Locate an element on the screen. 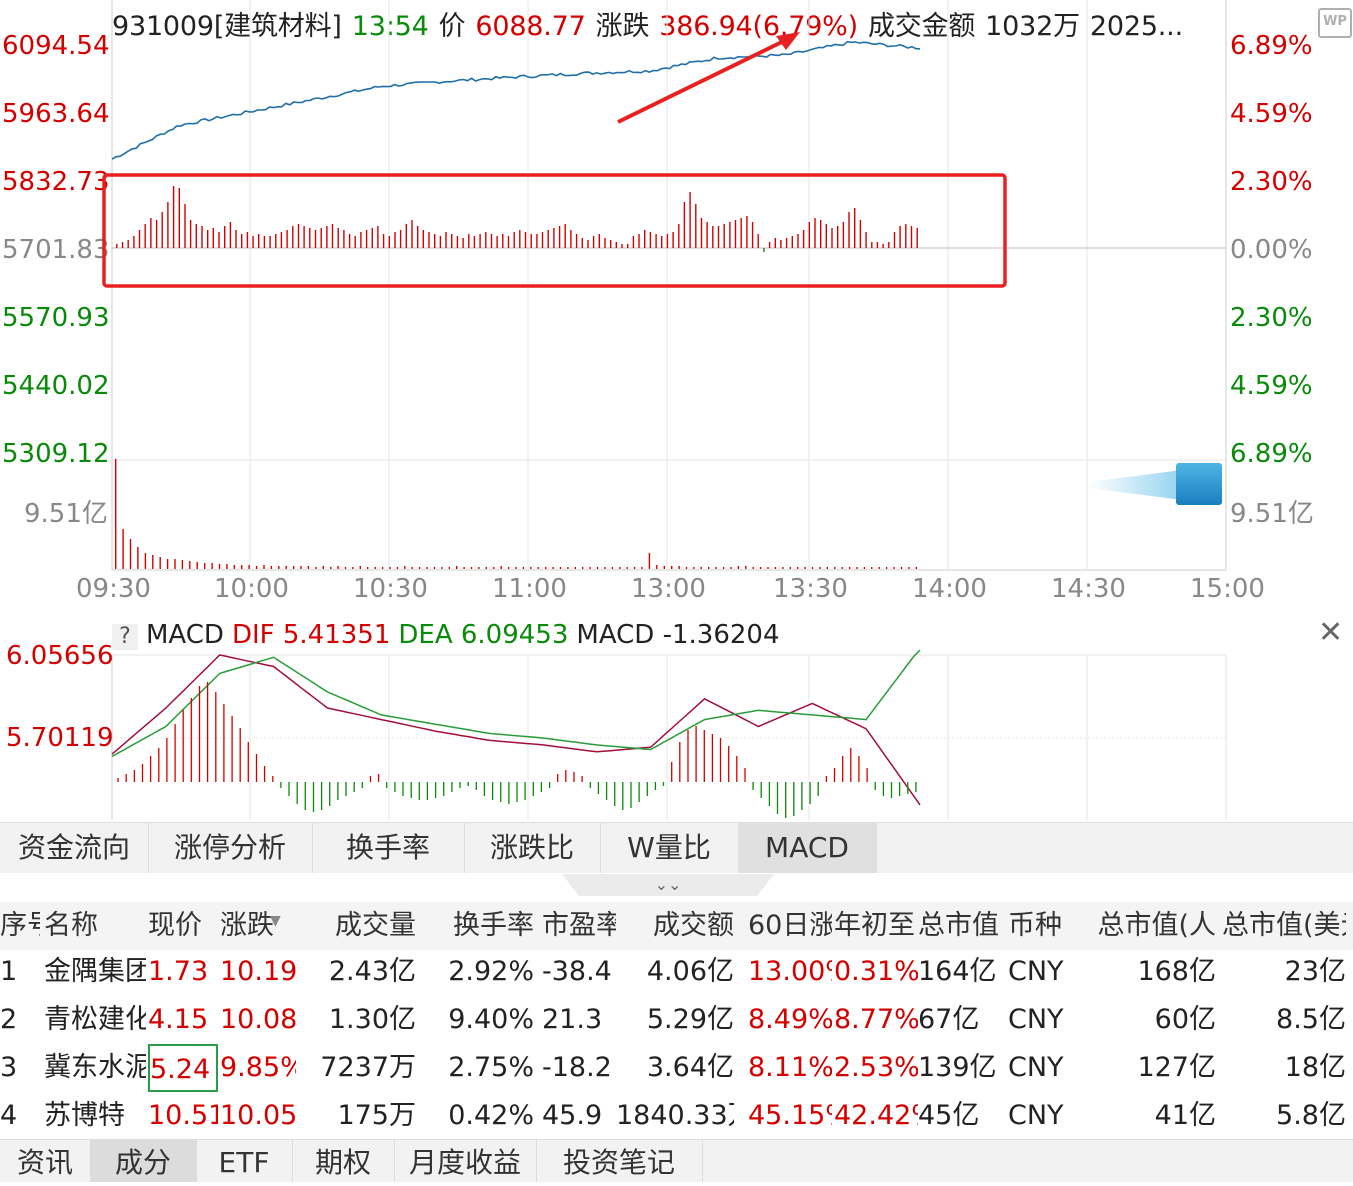 Image resolution: width=1353 pixels, height=1186 pixels. table-cell: 45.15% is located at coordinates (790, 1115).